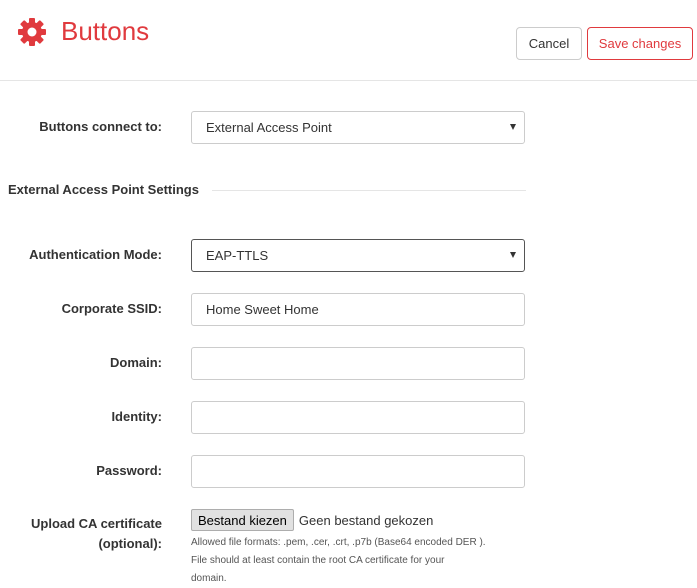  What do you see at coordinates (358, 127) in the screenshot?
I see `buttons-connect-to-select: External Access Point` at bounding box center [358, 127].